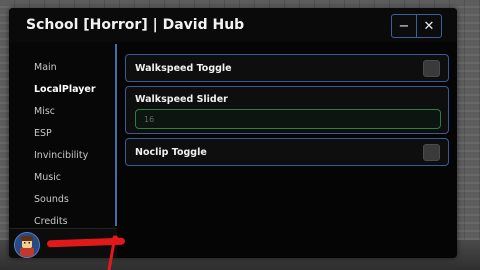 Image resolution: width=480 pixels, height=270 pixels. I want to click on sidebar-item-music: Music, so click(47, 177).